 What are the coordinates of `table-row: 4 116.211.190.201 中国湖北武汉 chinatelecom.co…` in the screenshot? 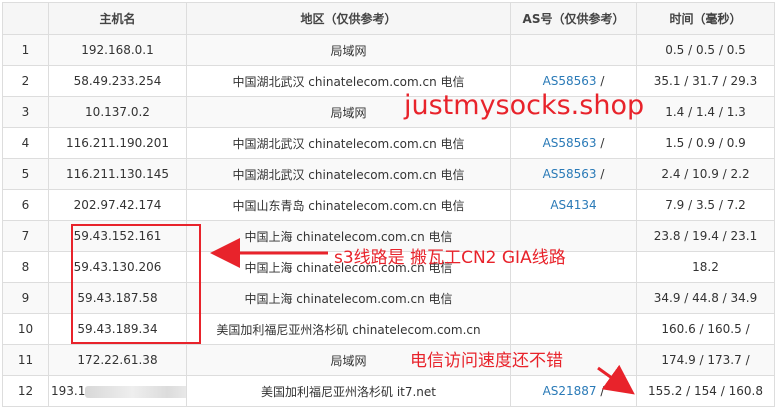 It's located at (388, 143).